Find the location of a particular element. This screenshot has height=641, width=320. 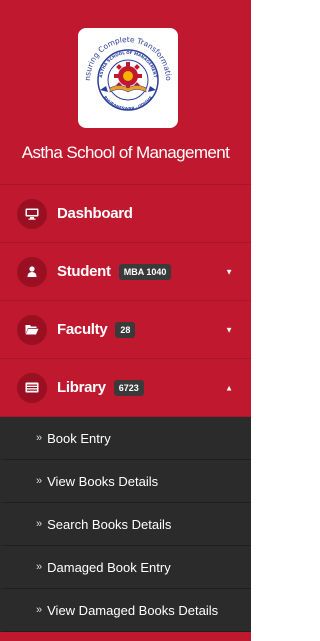

nav-label-faculty: Faculty is located at coordinates (82, 329).